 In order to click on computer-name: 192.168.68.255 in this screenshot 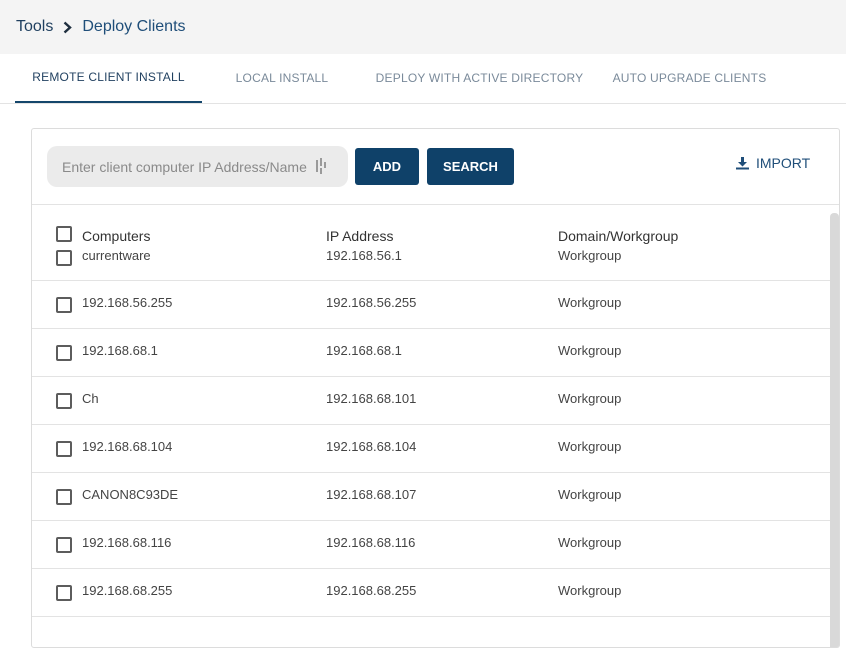, I will do `click(127, 590)`.